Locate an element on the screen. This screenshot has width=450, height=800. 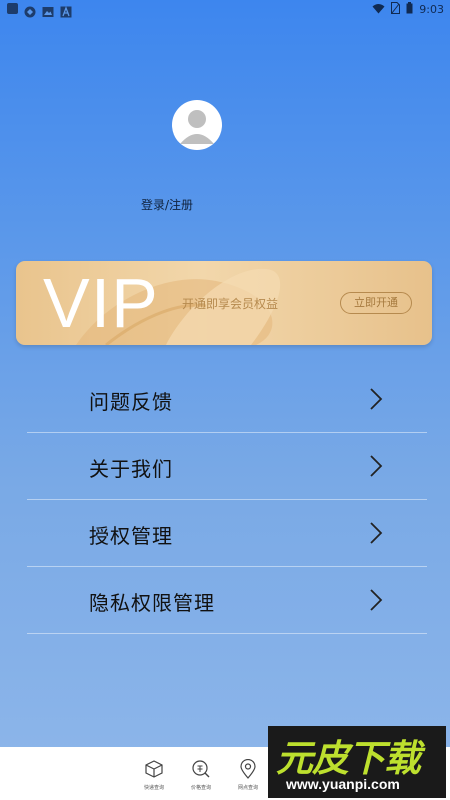
vip-banner: VIP 开通即享会员权益 立即开通 is located at coordinates (224, 303).